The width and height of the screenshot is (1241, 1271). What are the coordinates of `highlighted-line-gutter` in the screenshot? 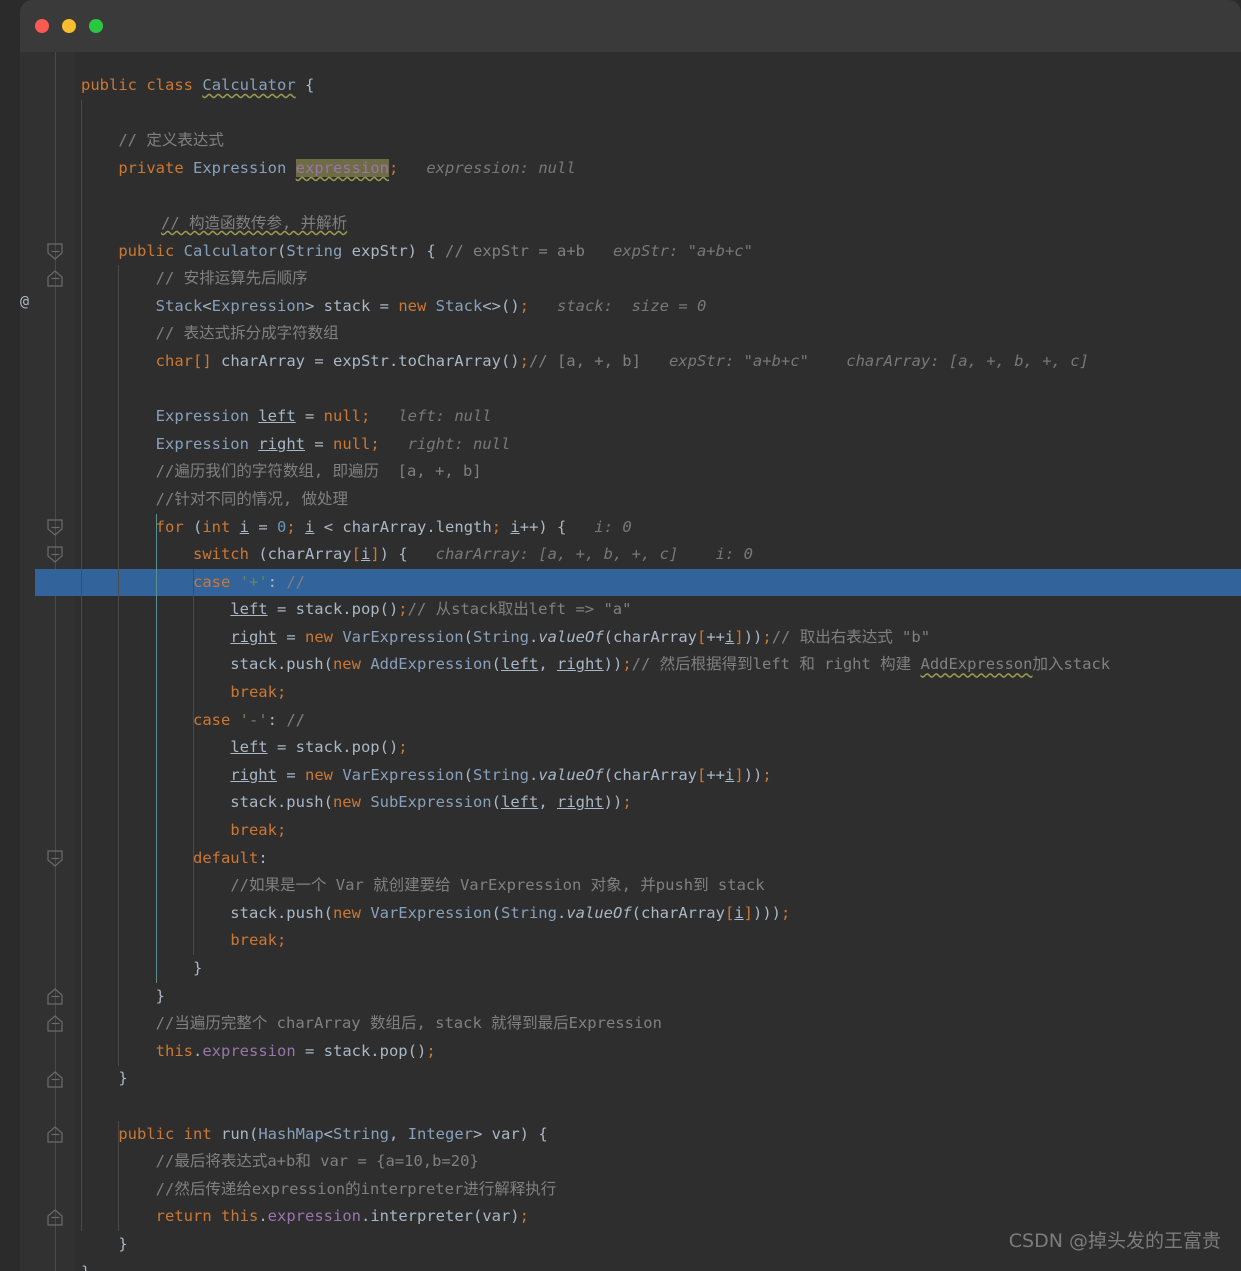 It's located at (55, 582).